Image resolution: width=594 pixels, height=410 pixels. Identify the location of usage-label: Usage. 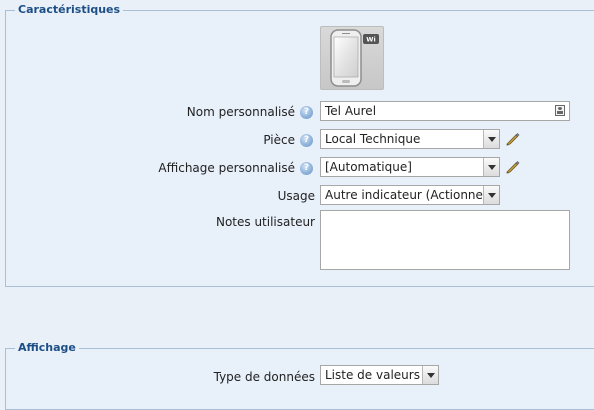
(296, 196).